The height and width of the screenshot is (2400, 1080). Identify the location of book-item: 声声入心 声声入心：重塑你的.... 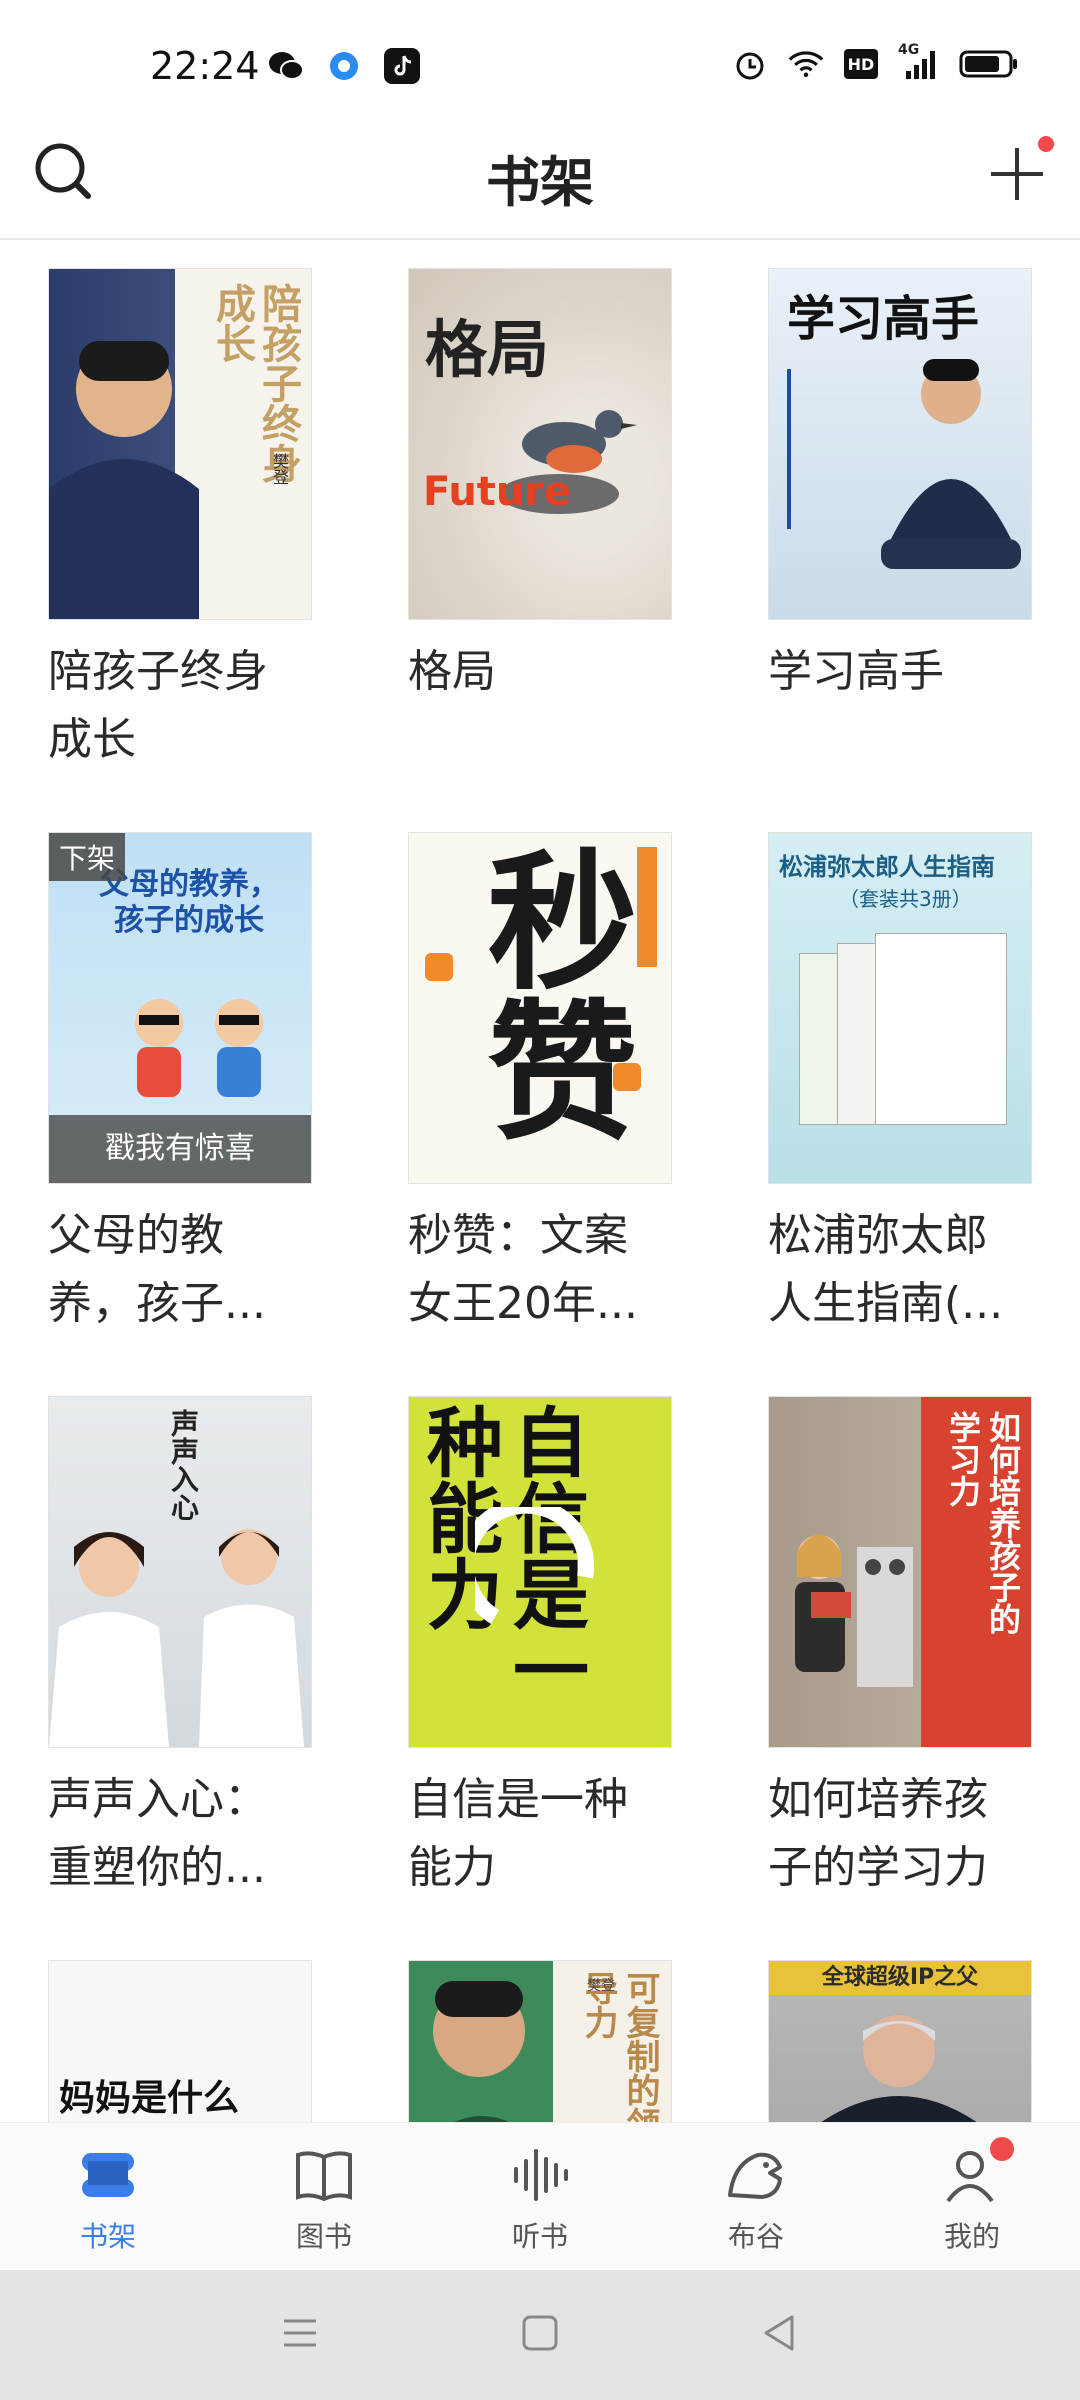
(198, 1649).